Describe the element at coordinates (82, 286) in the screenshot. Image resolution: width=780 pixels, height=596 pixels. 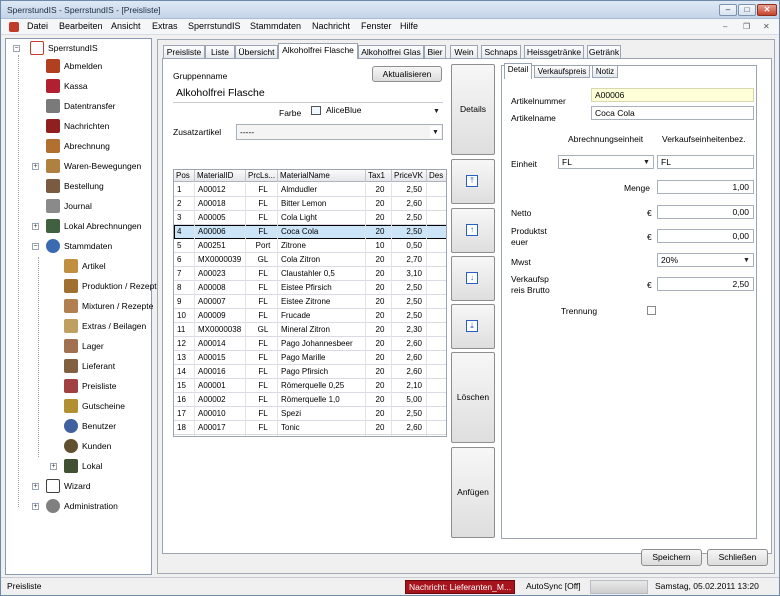
I see `tree-node-produktion: Produktion / Rezept` at that location.